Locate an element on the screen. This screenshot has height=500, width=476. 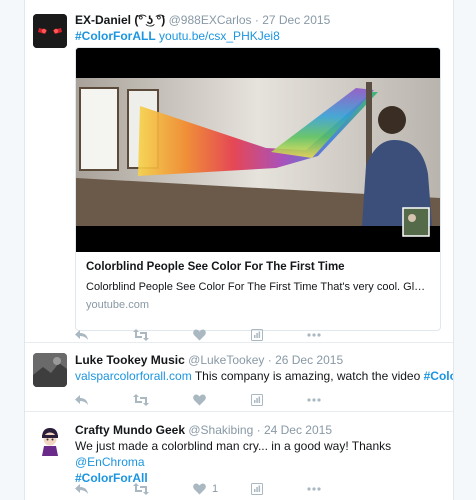
tweet-date: 24 Dec 2015 is located at coordinates (298, 430).